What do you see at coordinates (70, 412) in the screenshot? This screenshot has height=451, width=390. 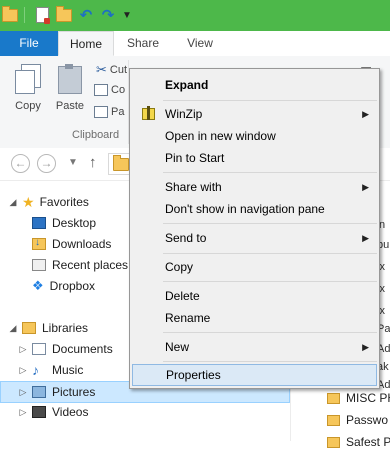 I see `tree-item-label: Videos` at bounding box center [70, 412].